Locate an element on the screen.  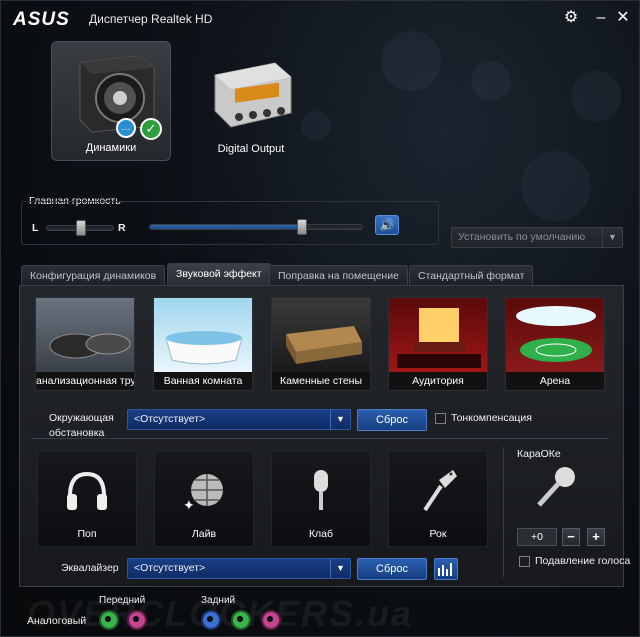
rear-jacks-label: Задний is located at coordinates (218, 600).